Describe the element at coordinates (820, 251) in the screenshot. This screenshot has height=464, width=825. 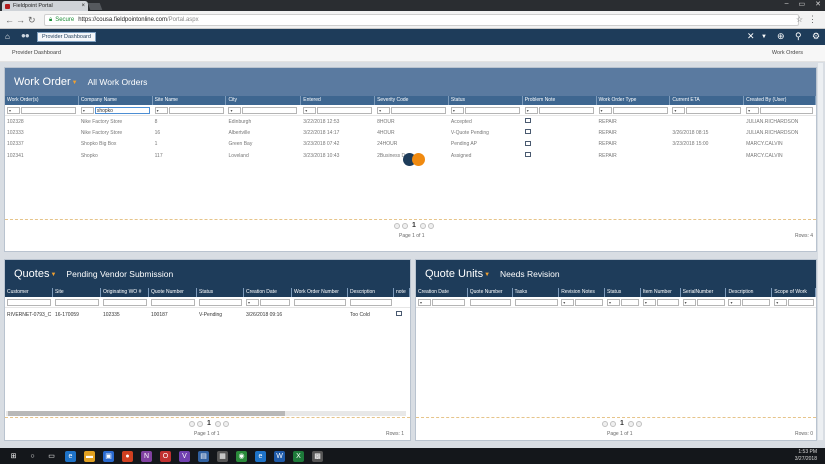
I see `page-vertical-scrollbar` at that location.